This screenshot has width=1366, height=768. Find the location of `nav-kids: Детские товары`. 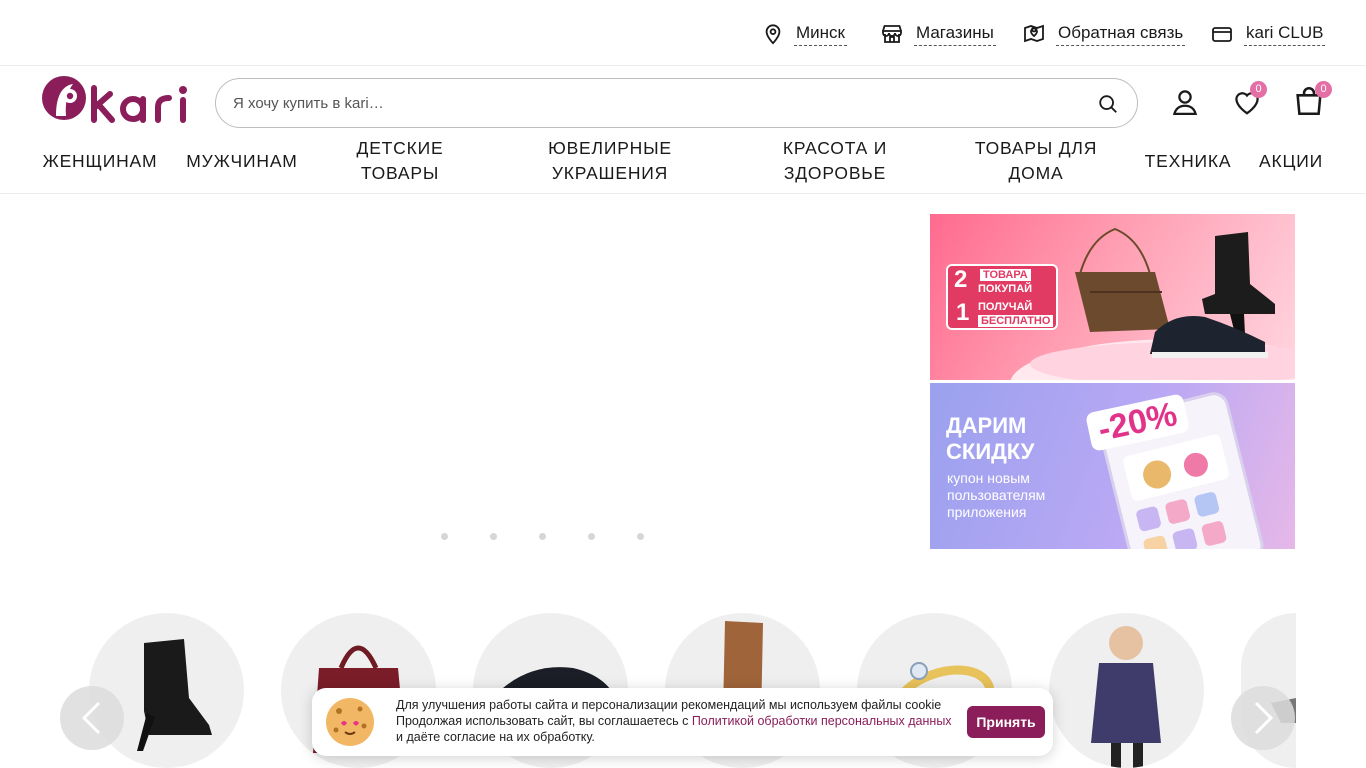

nav-kids: Детские товары is located at coordinates (400, 161).